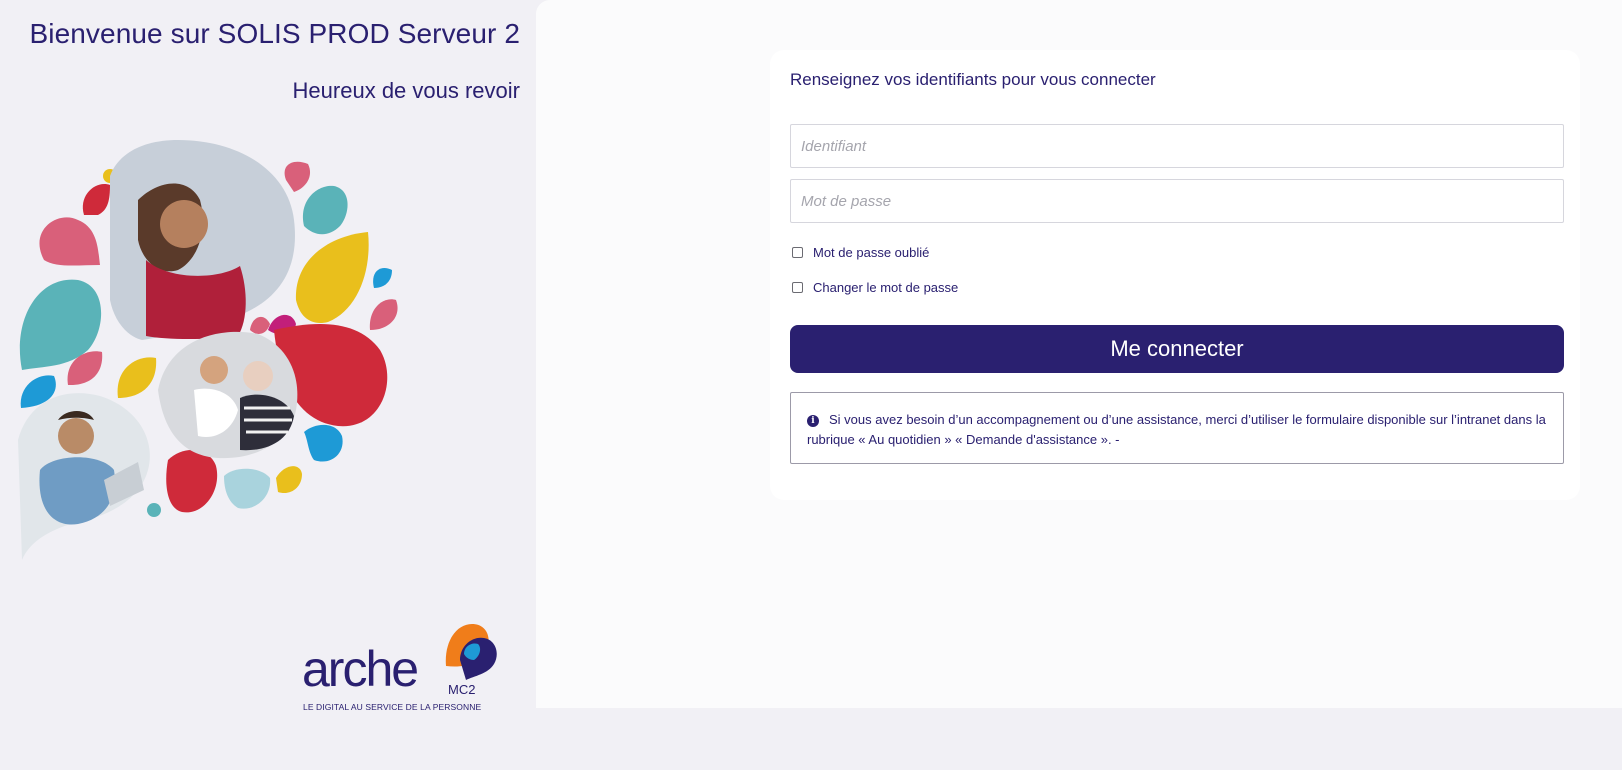 The width and height of the screenshot is (1622, 770). I want to click on forgot-password-checkbox, so click(797, 252).